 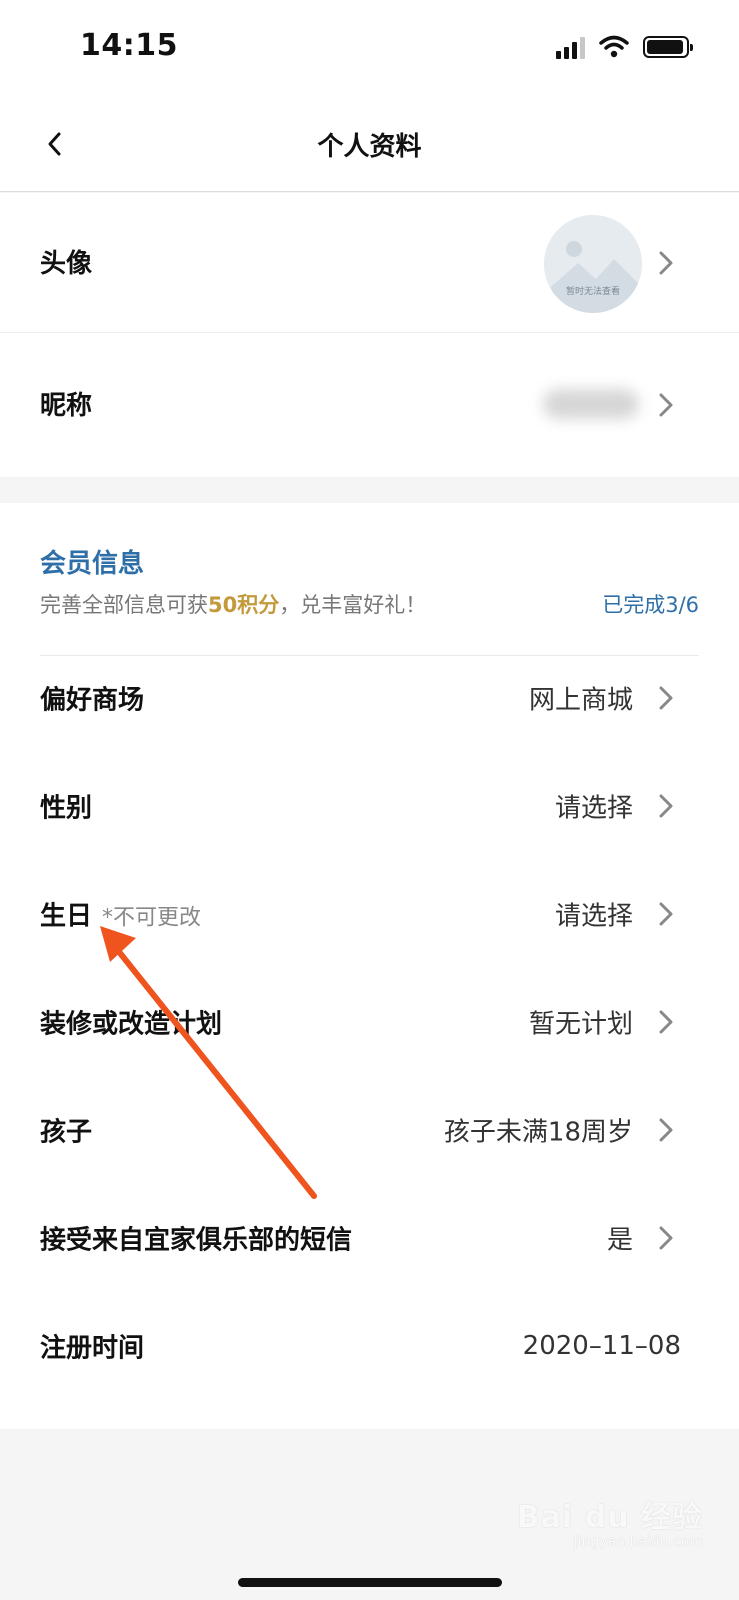 I want to click on watermark-url: jingyan.baidu.com, so click(x=638, y=1542).